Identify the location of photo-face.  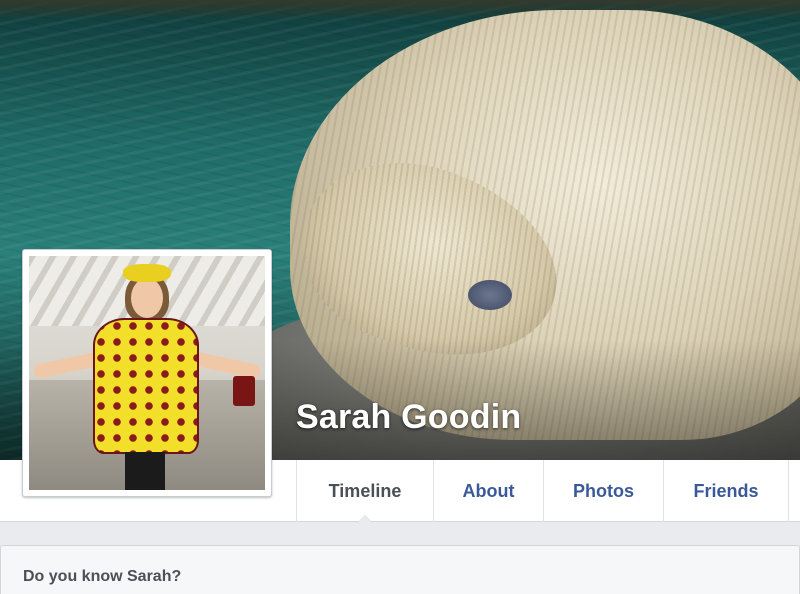
(147, 298).